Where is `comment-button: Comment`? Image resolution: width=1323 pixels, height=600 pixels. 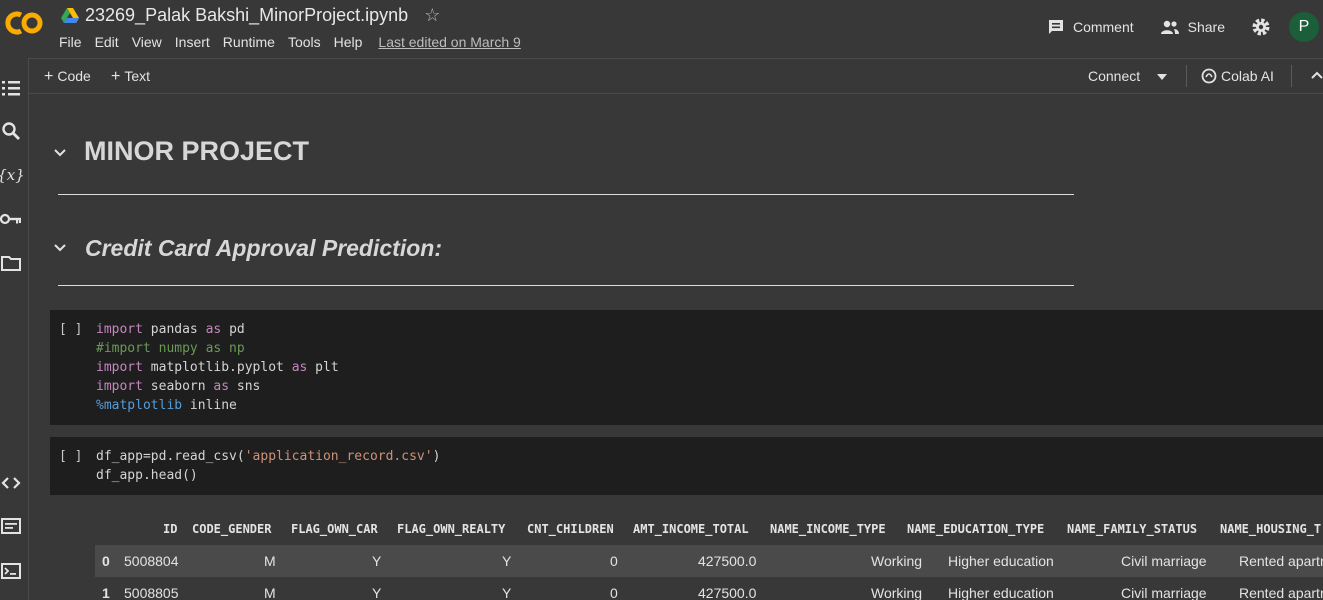 comment-button: Comment is located at coordinates (1090, 27).